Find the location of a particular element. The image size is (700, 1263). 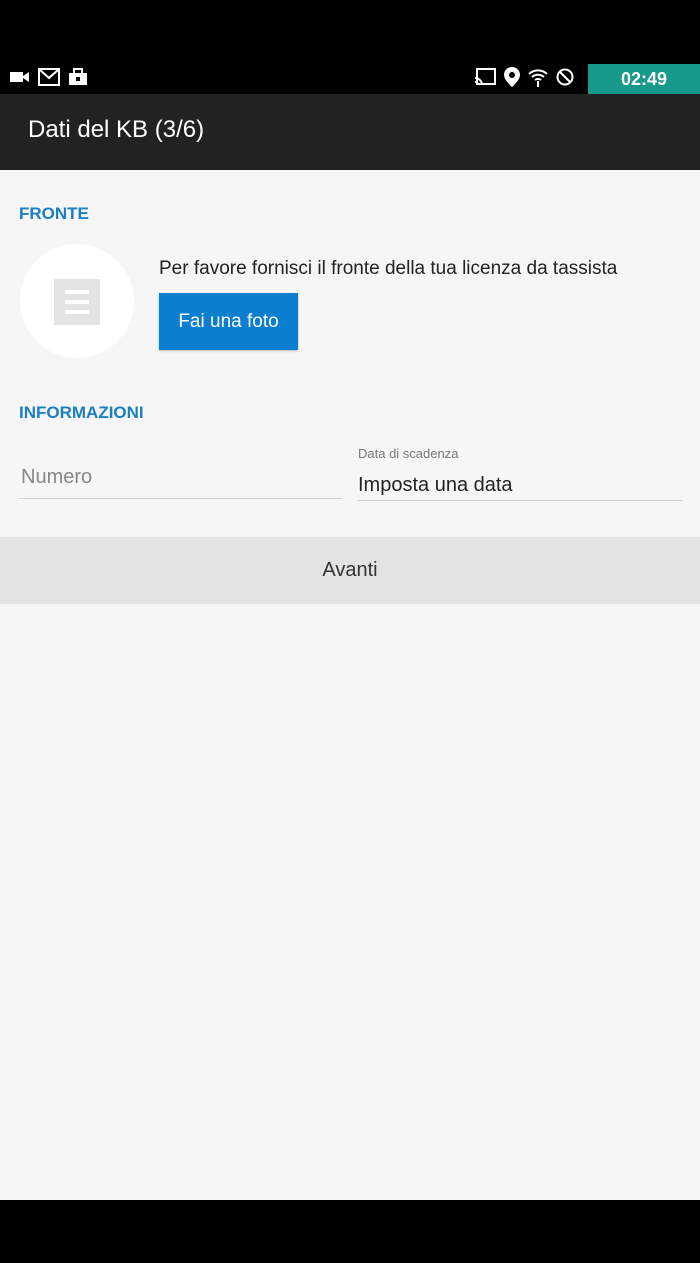

license-front-thumbnail is located at coordinates (77, 301).